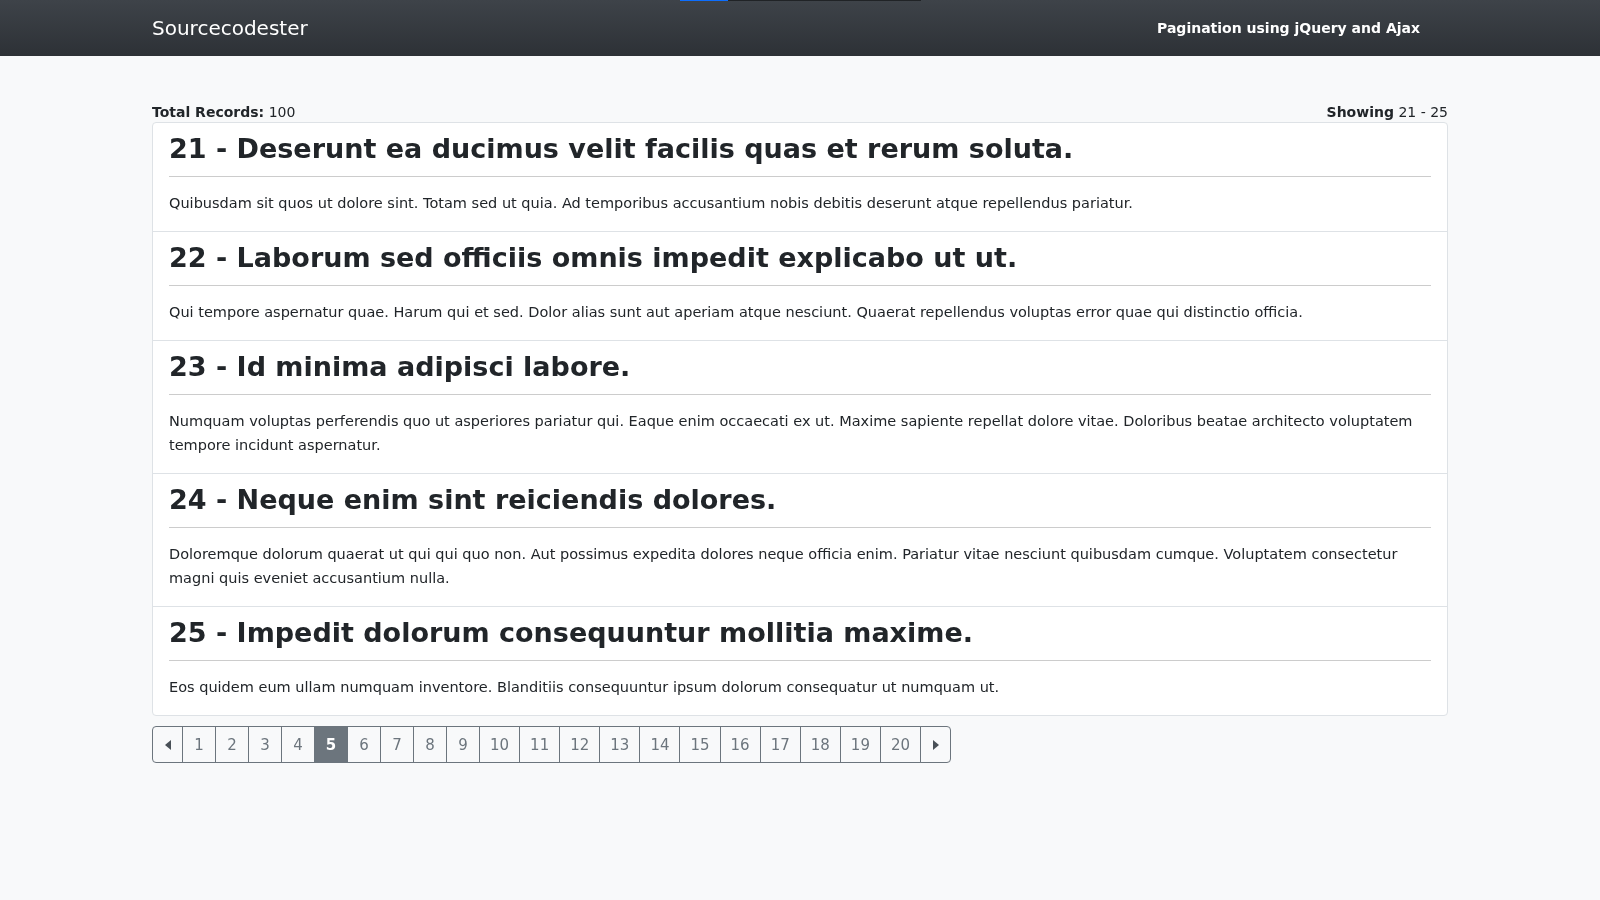 This screenshot has width=1600, height=900. I want to click on page-button: 18, so click(820, 745).